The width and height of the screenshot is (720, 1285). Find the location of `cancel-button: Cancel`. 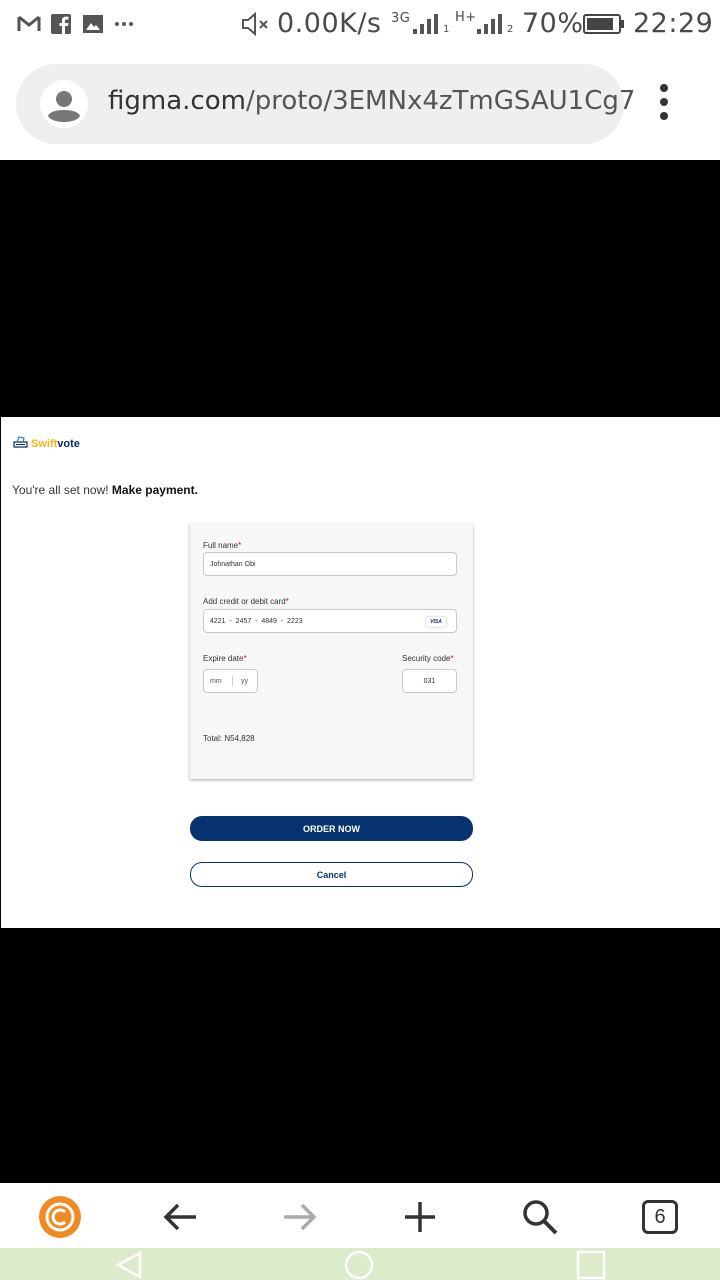

cancel-button: Cancel is located at coordinates (331, 874).